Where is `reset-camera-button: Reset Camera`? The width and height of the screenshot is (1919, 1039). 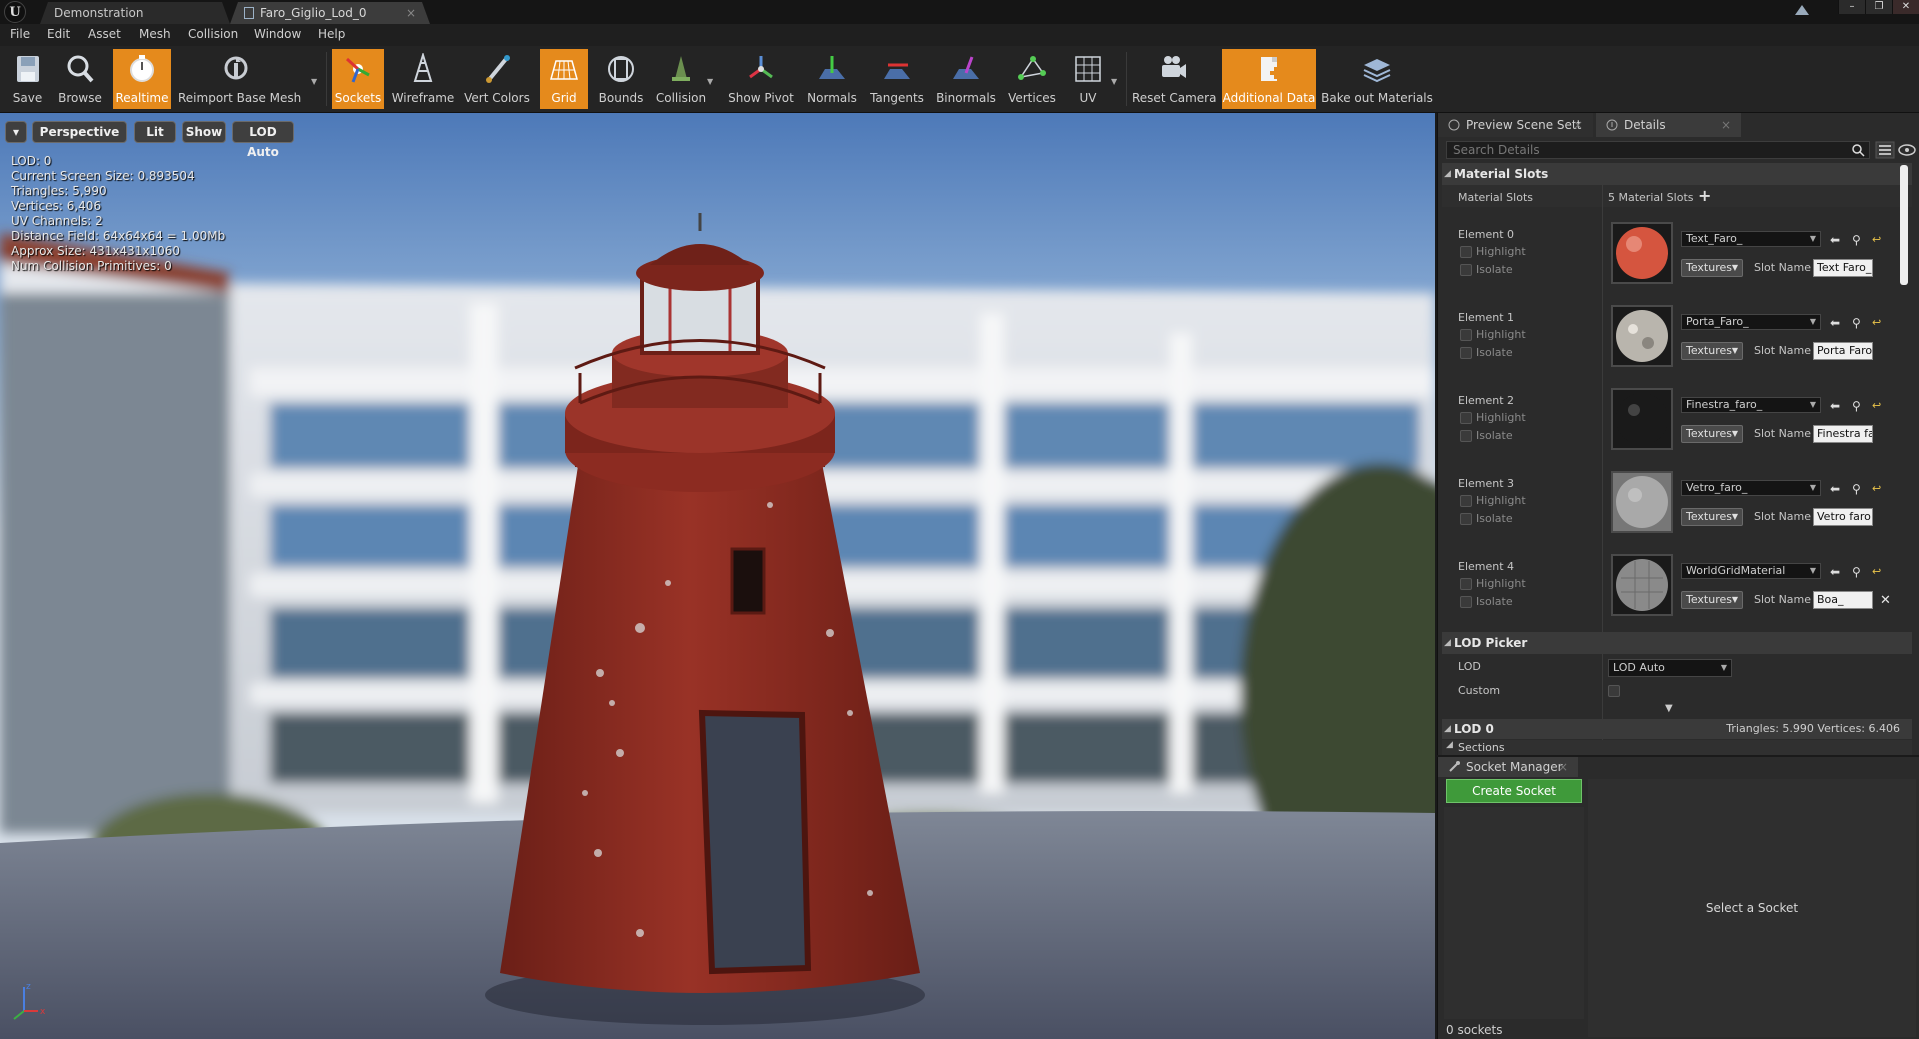
reset-camera-button: Reset Camera is located at coordinates (1174, 79).